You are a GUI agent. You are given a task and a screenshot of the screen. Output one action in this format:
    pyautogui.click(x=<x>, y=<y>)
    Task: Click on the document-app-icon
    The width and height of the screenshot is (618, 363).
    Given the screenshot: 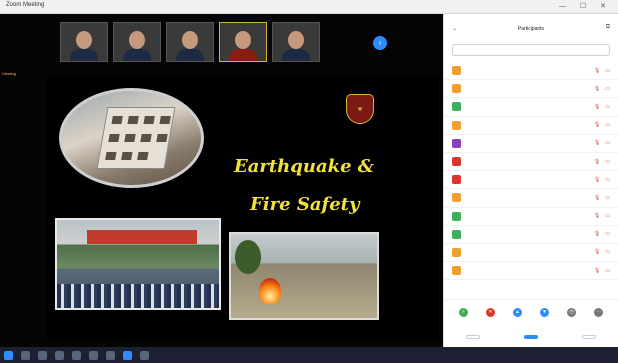 What is the action you would take?
    pyautogui.click(x=144, y=355)
    